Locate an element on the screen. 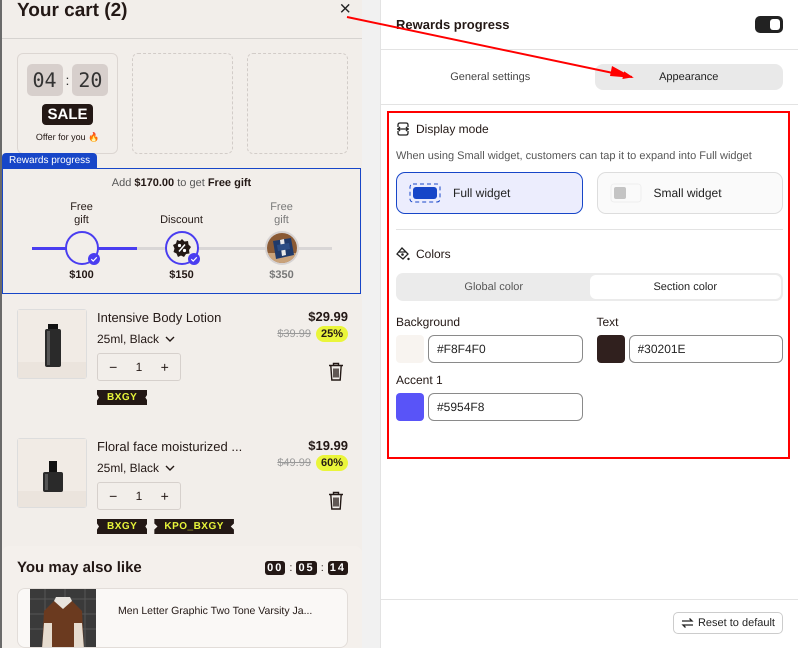  segment-tab: Global color is located at coordinates (494, 287).